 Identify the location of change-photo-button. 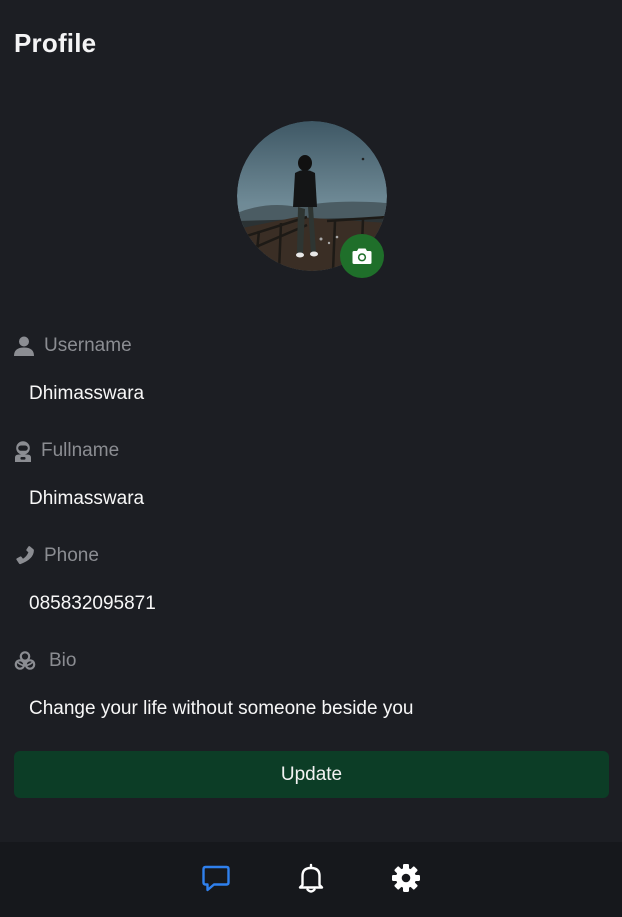
(362, 256).